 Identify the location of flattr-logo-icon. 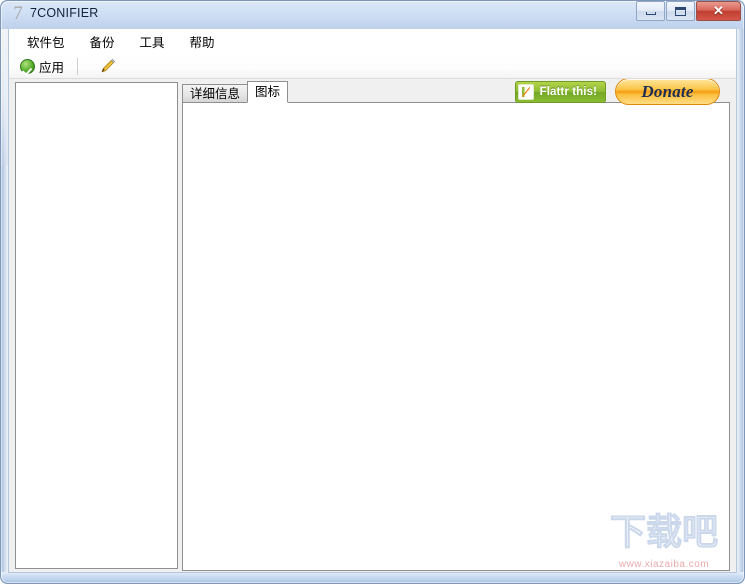
(525, 91).